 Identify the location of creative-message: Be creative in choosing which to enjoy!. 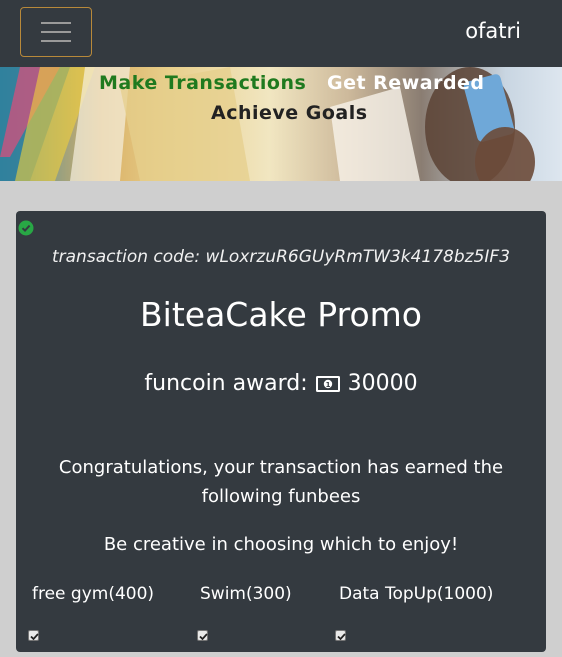
(281, 544).